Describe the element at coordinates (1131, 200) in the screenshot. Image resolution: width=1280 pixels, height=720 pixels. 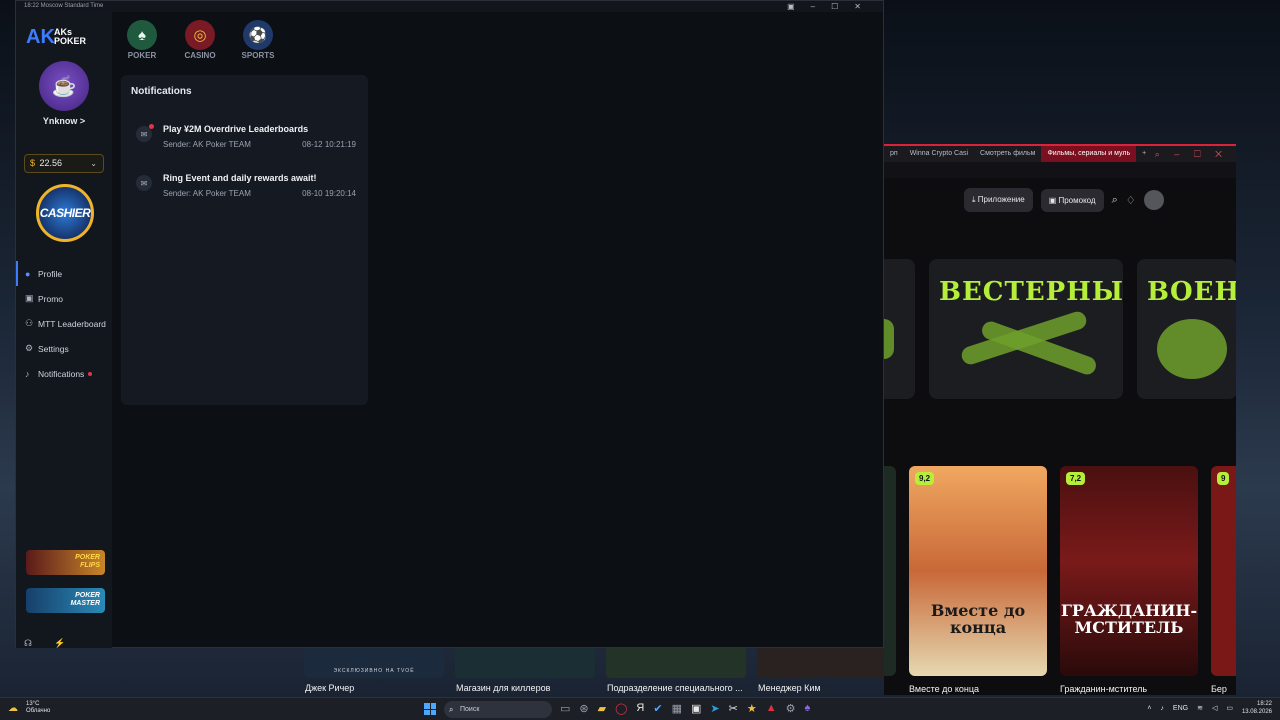
I see `bell-icon: ♢` at that location.